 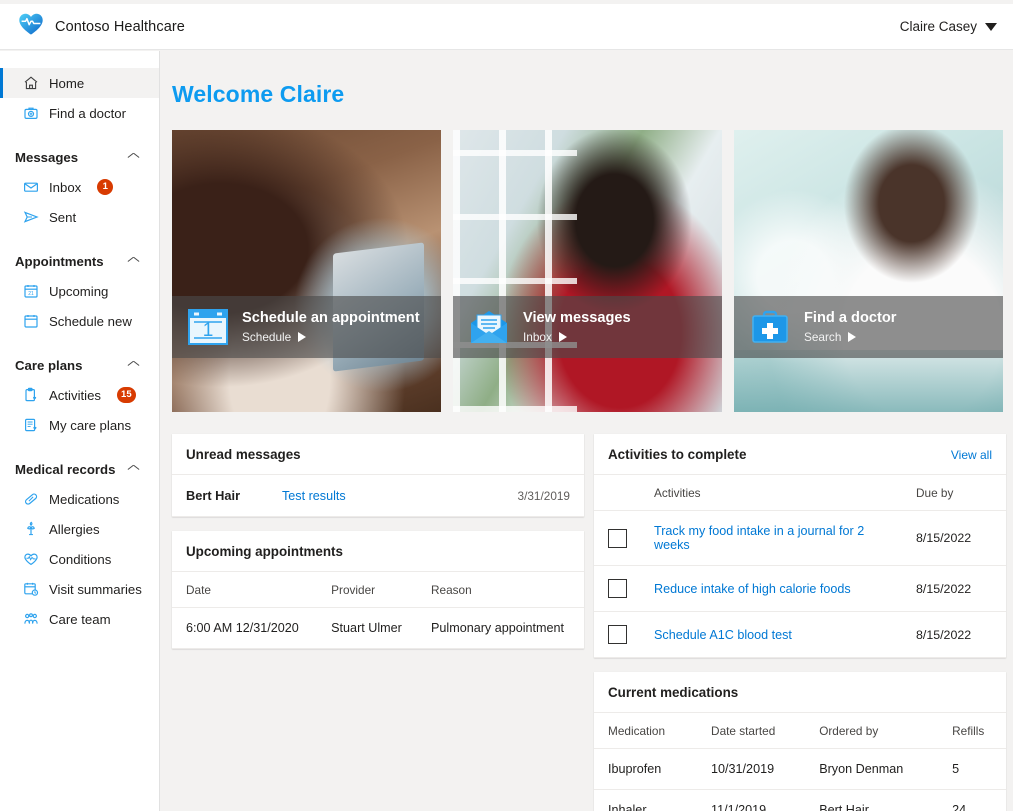 I want to click on medication-ordered-by: Bert Hair, so click(x=872, y=800).